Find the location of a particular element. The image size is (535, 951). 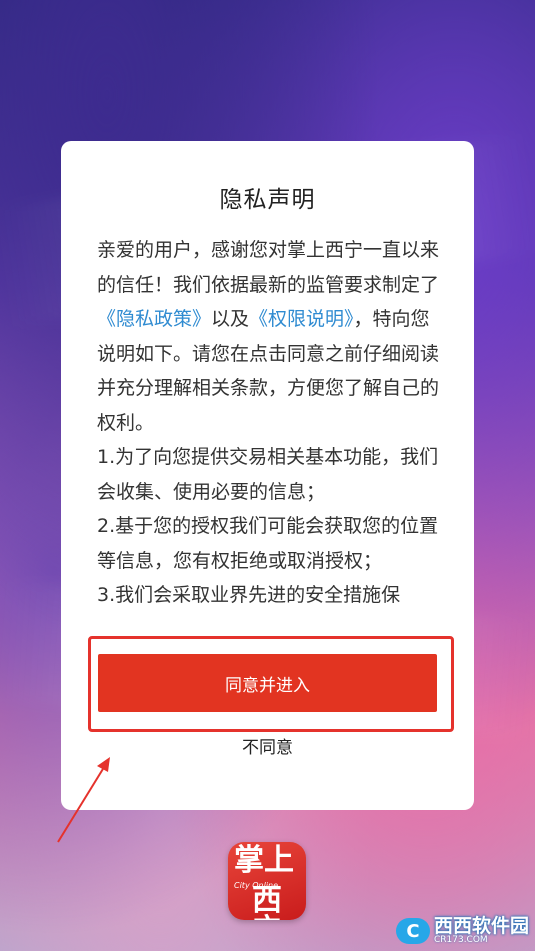

intro-text: 亲爱的用户，感谢您对掌上西宁一直以来的信任！我们依据最新的监管要求制定了 is located at coordinates (268, 267).